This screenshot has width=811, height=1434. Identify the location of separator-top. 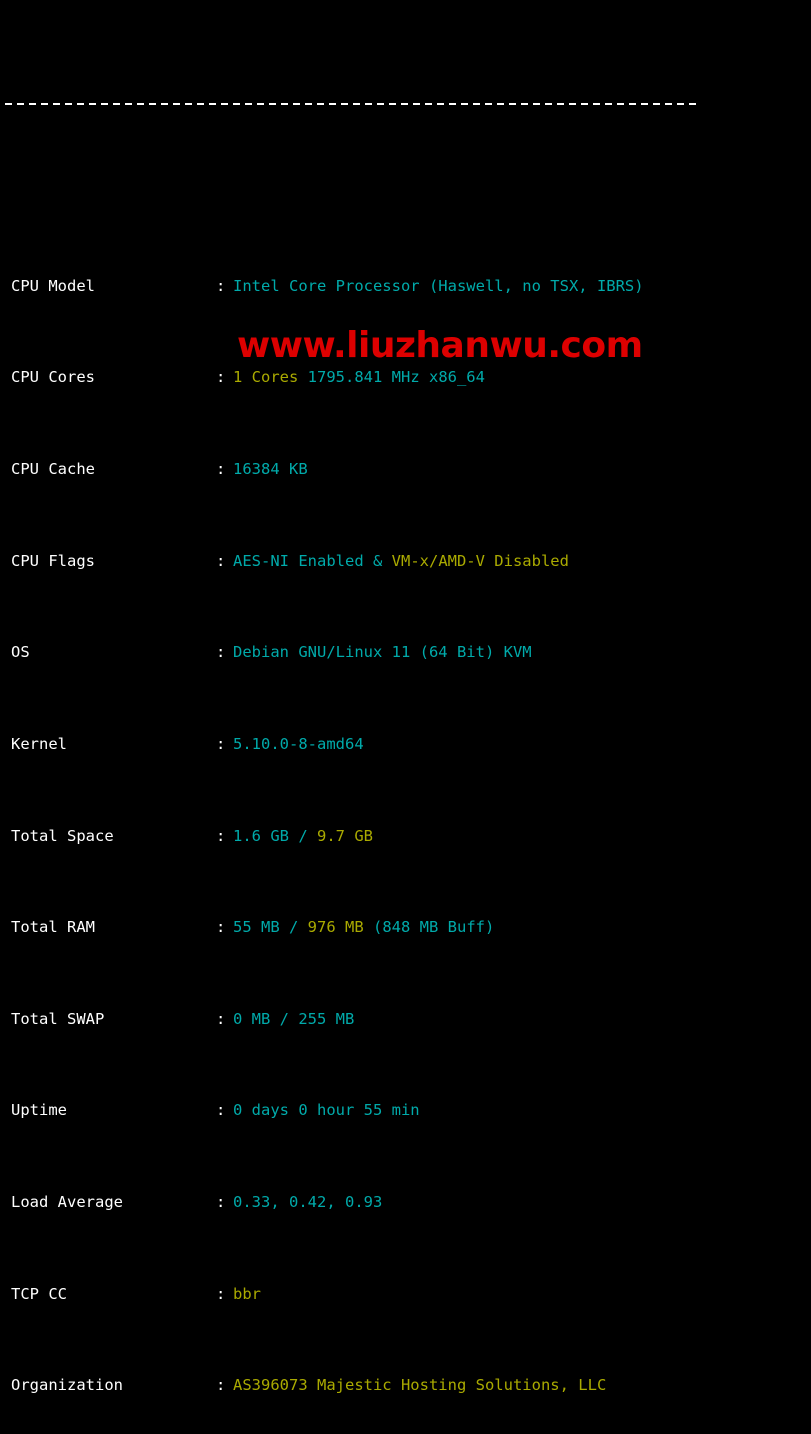
(405, 103).